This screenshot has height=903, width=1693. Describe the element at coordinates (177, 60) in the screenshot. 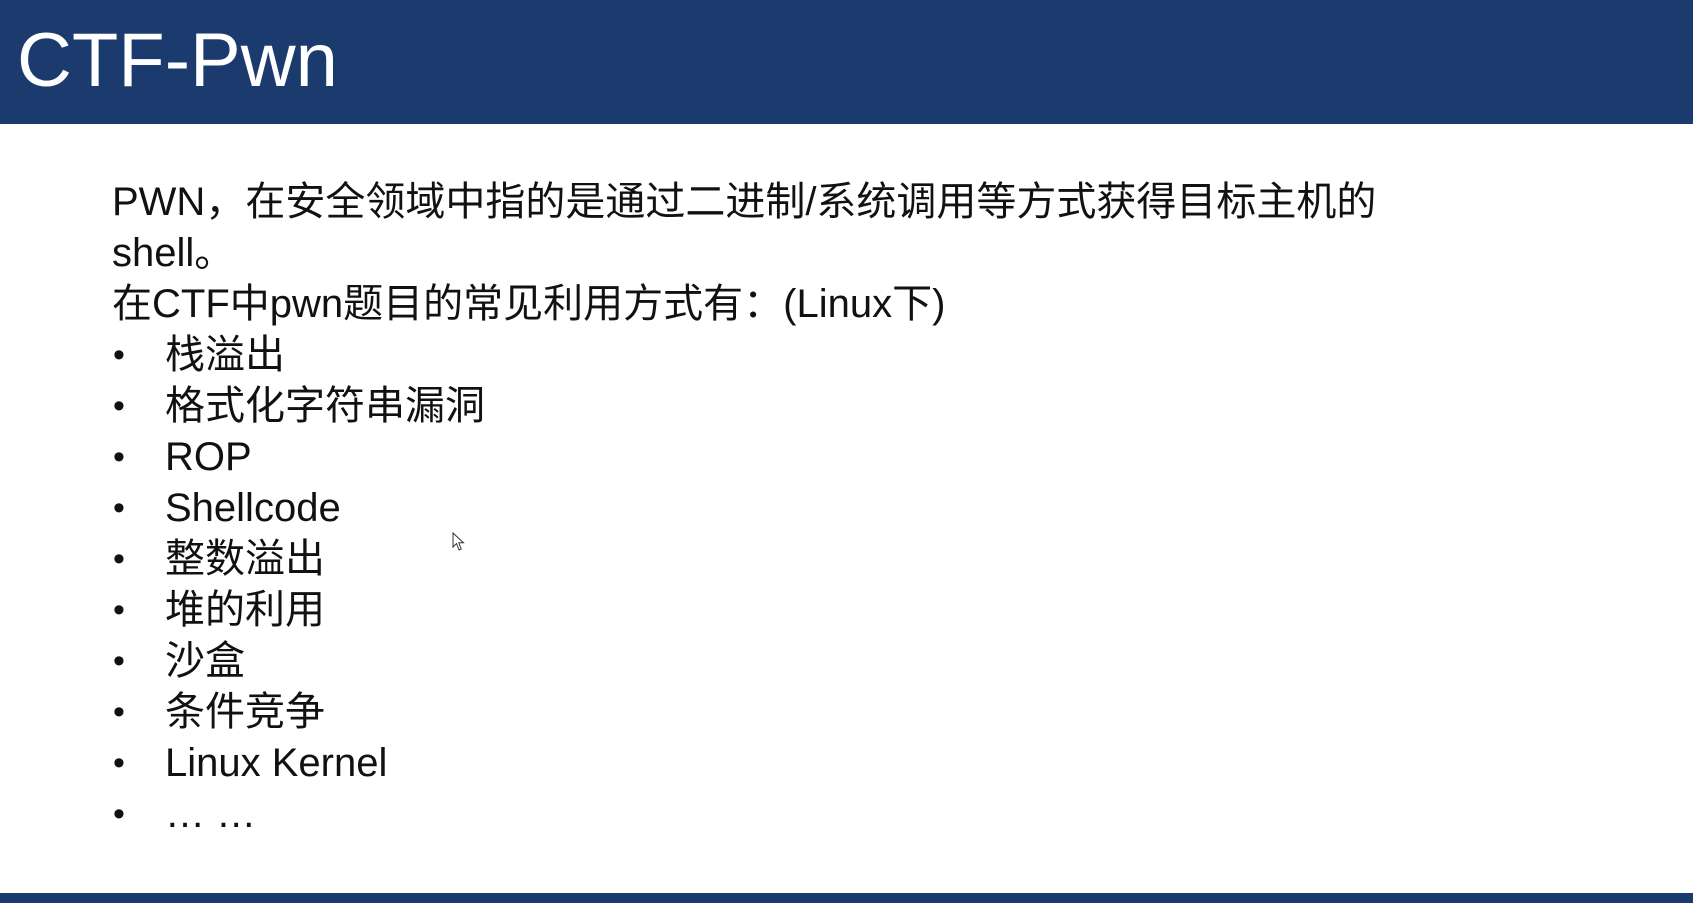

I see `slide-title: CTF-Pwn` at that location.